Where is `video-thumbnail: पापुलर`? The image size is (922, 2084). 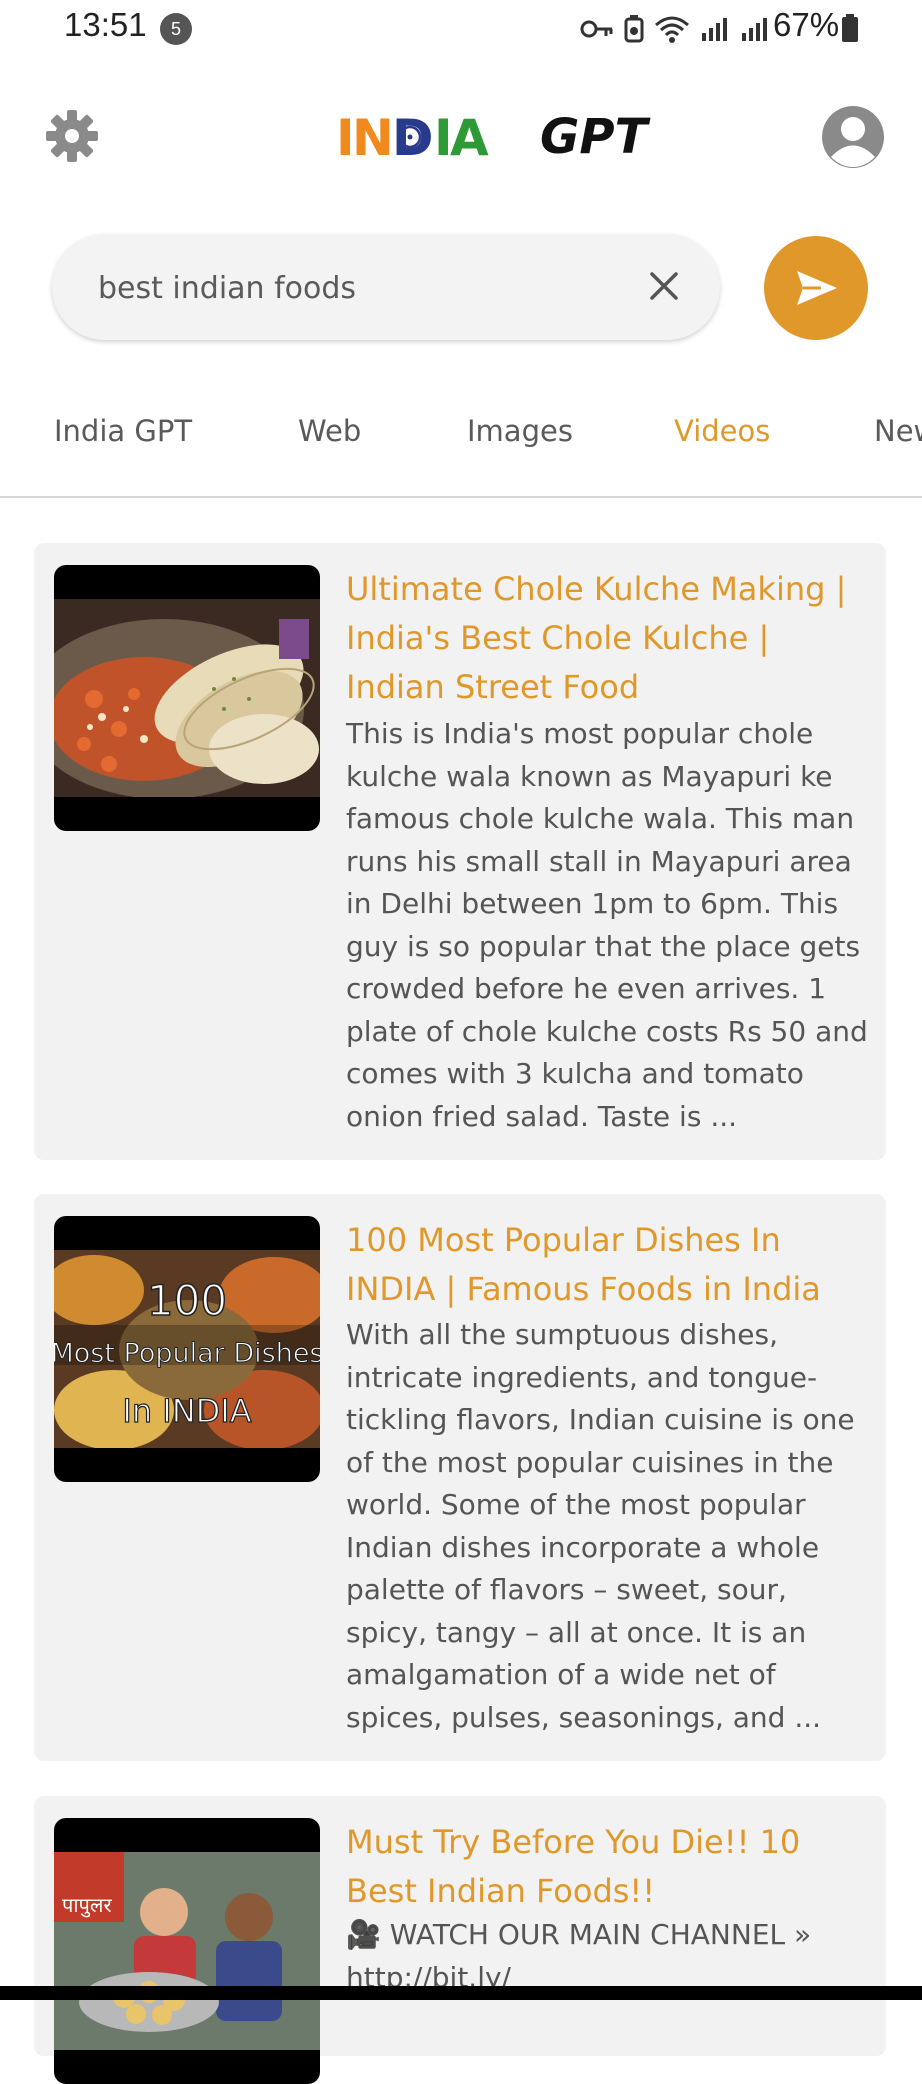
video-thumbnail: पापुलर is located at coordinates (187, 1951).